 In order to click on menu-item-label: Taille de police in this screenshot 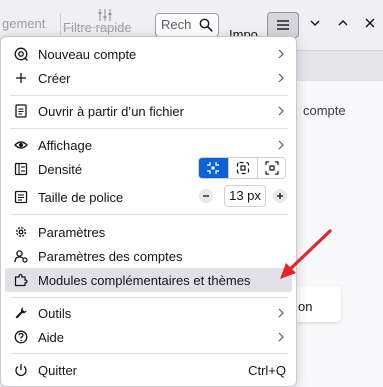, I will do `click(81, 197)`.